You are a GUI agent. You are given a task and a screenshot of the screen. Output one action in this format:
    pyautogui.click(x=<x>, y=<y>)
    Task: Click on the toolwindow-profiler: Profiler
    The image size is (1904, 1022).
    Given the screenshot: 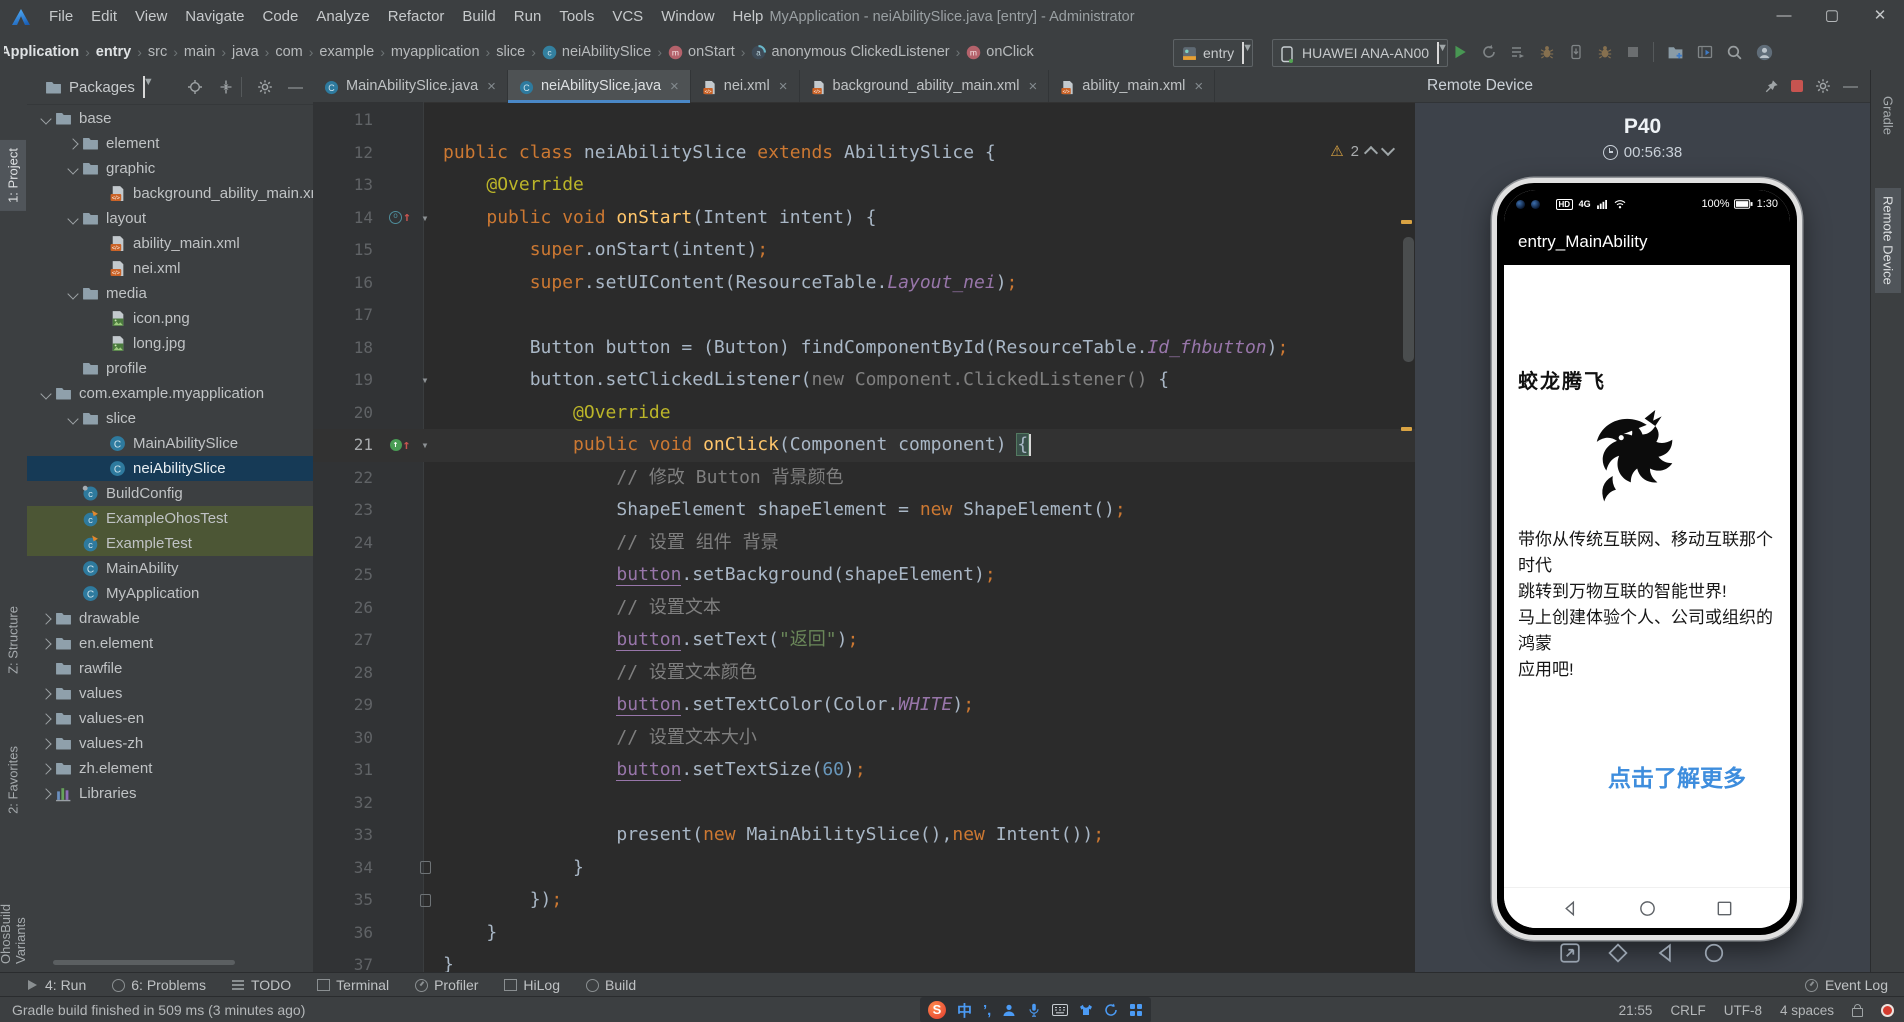 What is the action you would take?
    pyautogui.click(x=446, y=985)
    